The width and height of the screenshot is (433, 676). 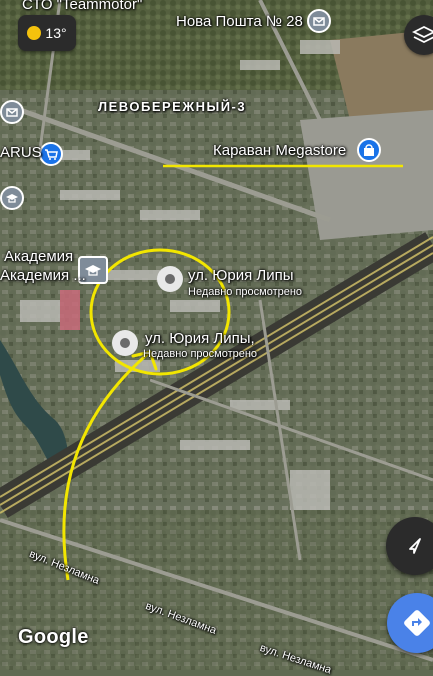 What do you see at coordinates (12, 198) in the screenshot?
I see `school-poi-icon` at bounding box center [12, 198].